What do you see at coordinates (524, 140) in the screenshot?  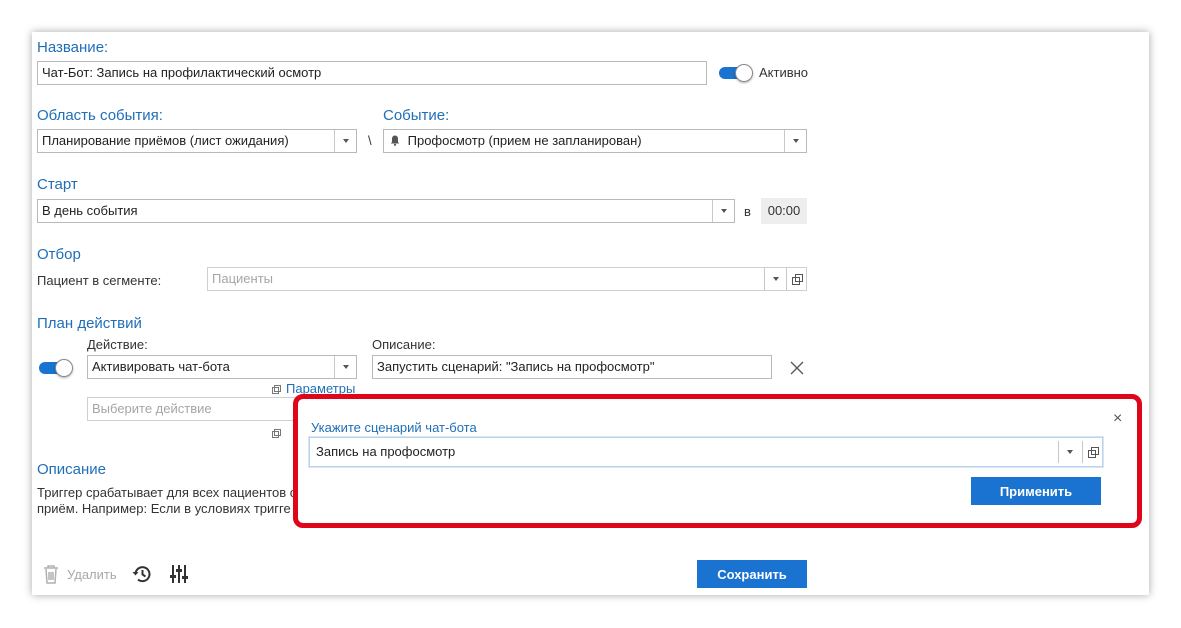 I see `event-value: Профосмотр (прием не запланирован)` at bounding box center [524, 140].